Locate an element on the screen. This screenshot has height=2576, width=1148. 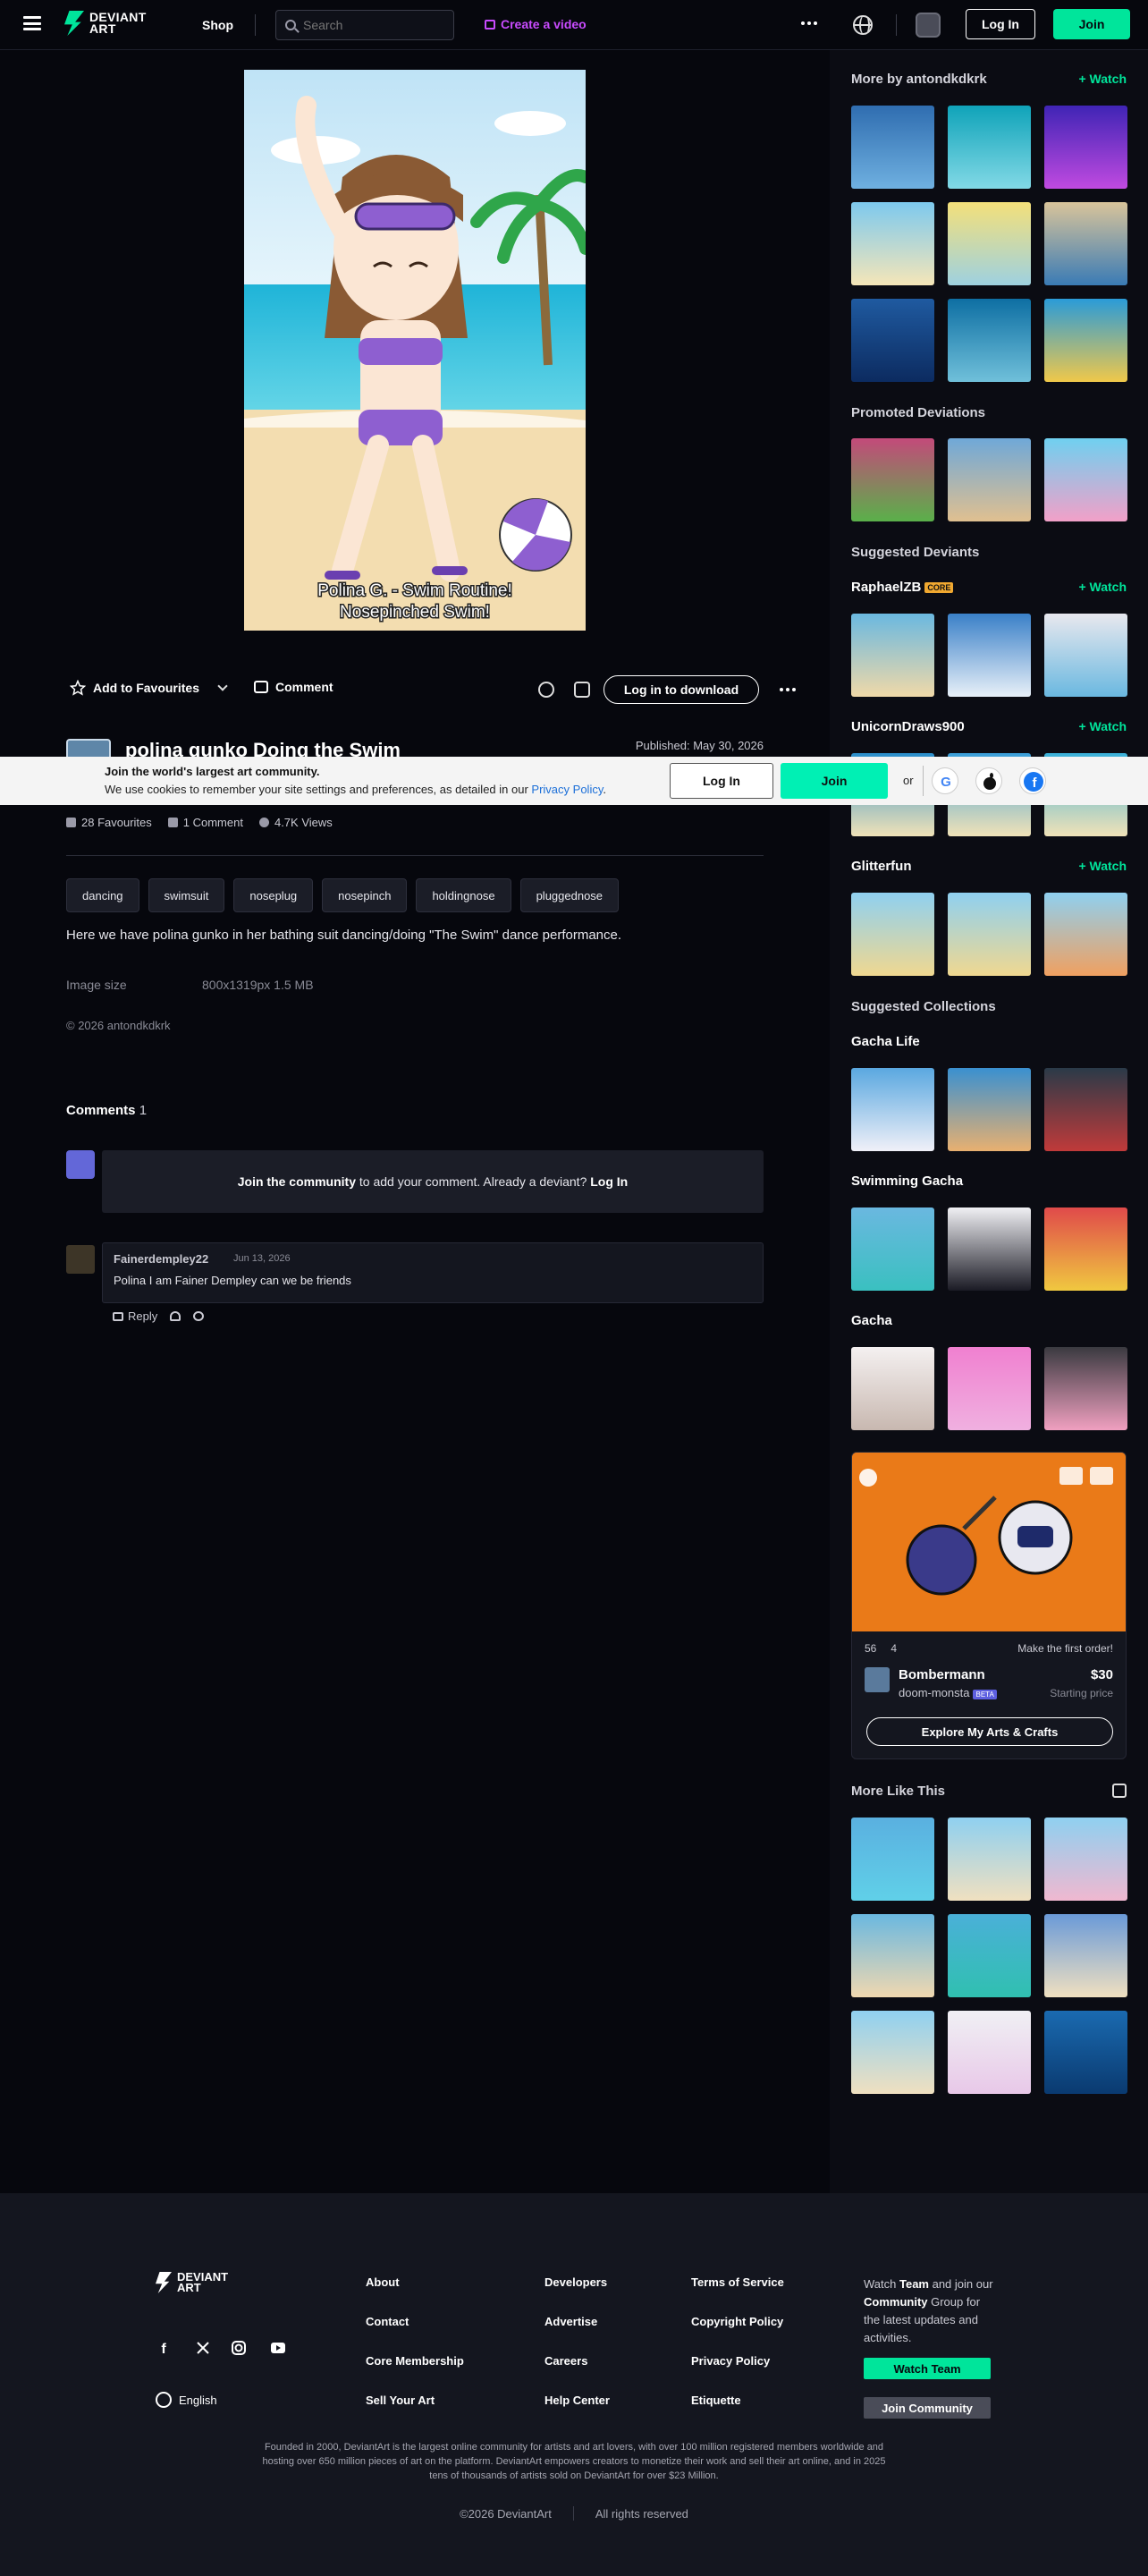
add-to-favourites-button: Add to Favourites is located at coordinates (149, 688).